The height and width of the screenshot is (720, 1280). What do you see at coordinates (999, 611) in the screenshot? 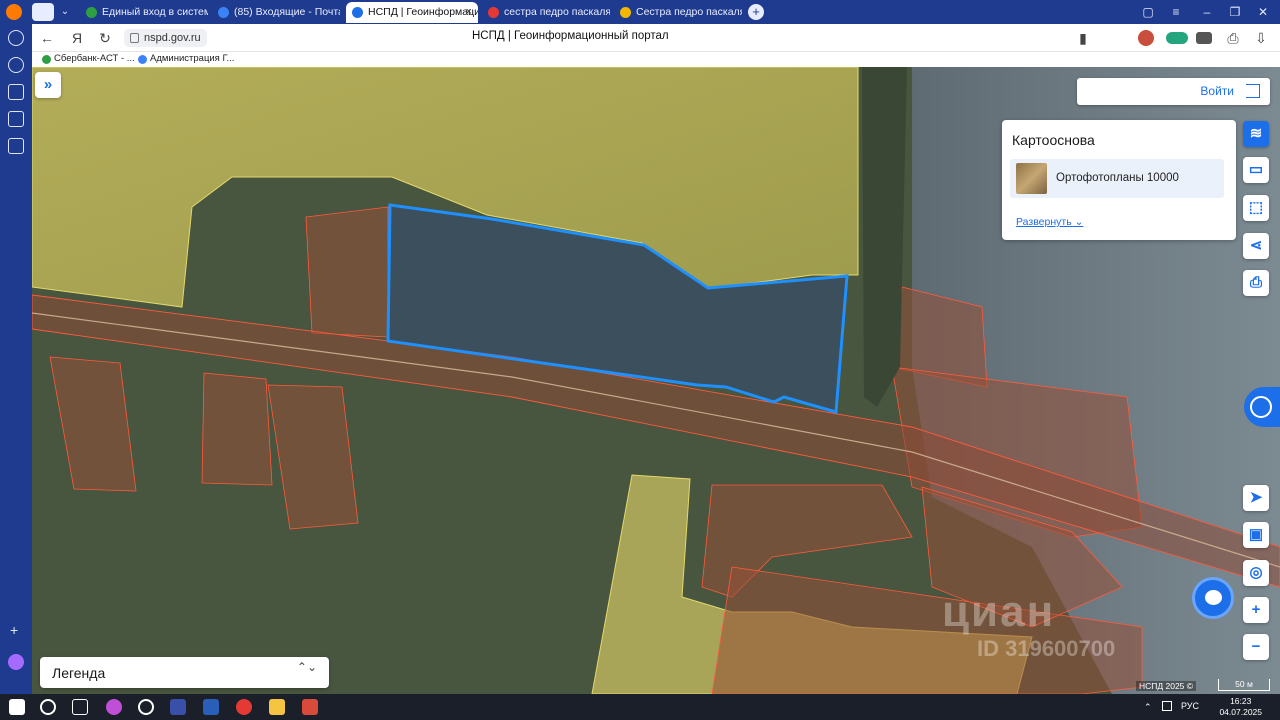
I see `watermark-text: циан` at bounding box center [999, 611].